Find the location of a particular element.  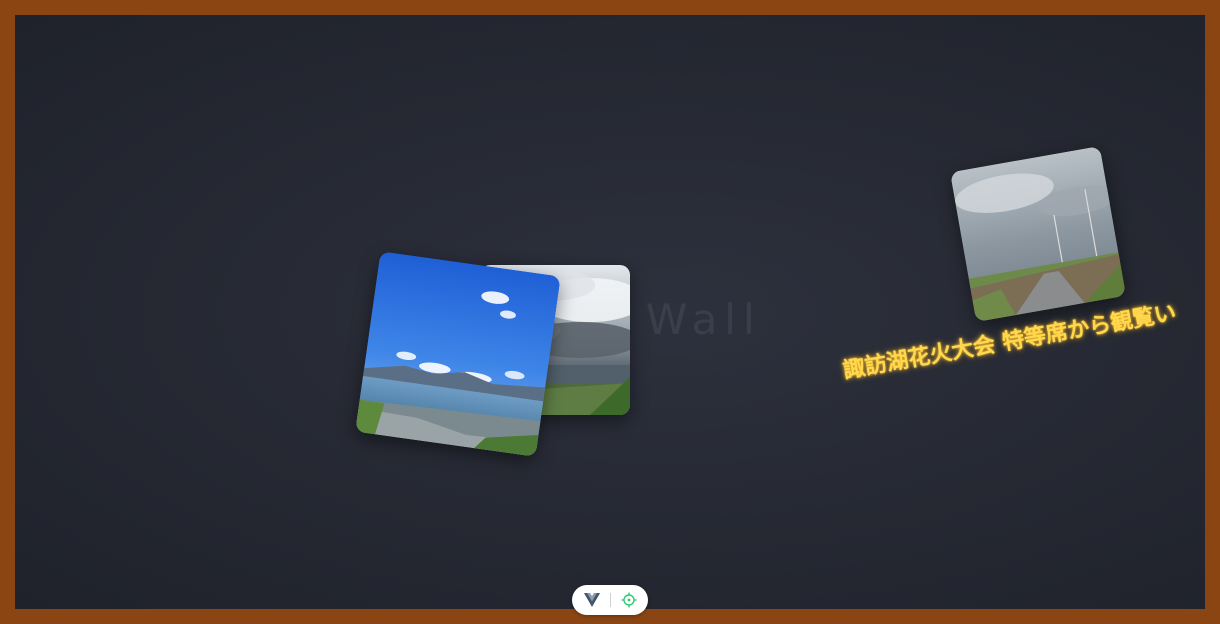

photo-card-country-road is located at coordinates (1038, 234).